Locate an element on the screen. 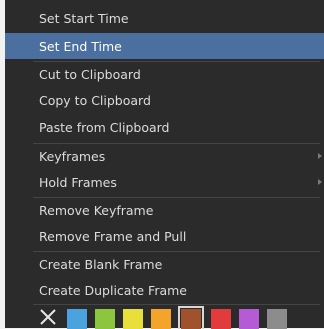 The width and height of the screenshot is (324, 329). menu-item-set-start-time: Set Start Time is located at coordinates (164, 18).